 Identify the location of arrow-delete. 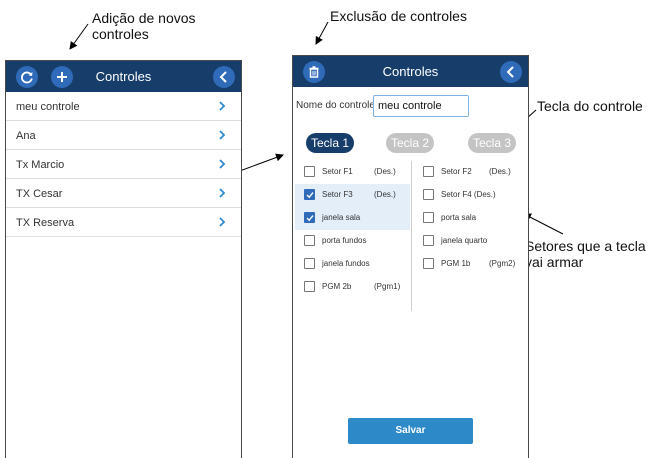
(322, 33).